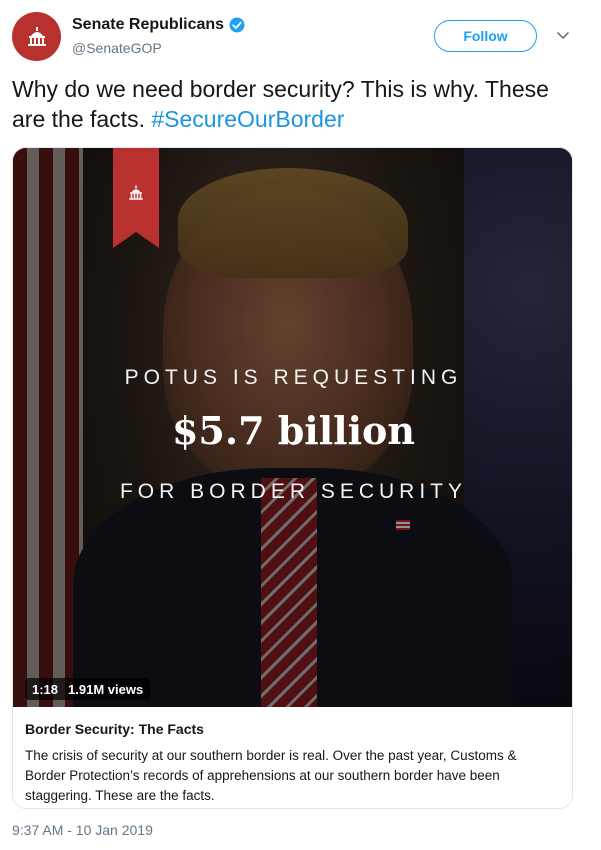  Describe the element at coordinates (117, 48) in the screenshot. I see `account-handle: @SenateGOP` at that location.